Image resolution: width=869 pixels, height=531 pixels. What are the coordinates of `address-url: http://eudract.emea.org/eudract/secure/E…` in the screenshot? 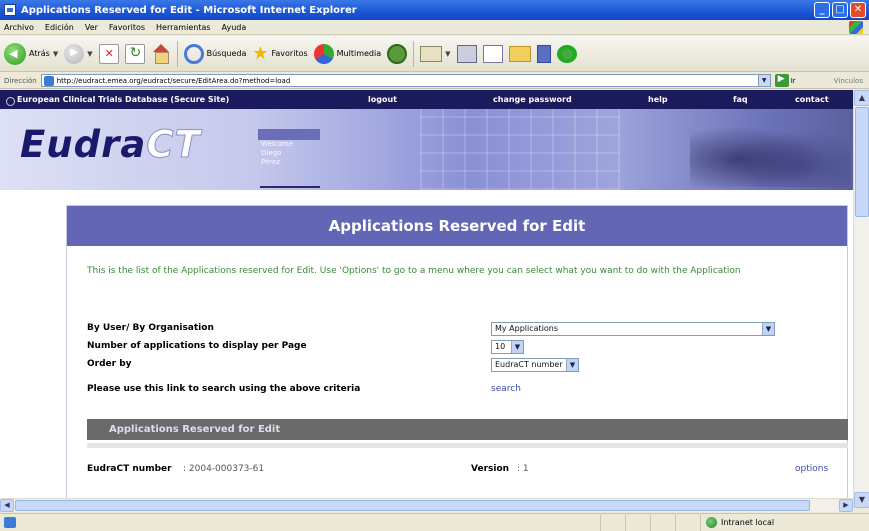 It's located at (173, 80).